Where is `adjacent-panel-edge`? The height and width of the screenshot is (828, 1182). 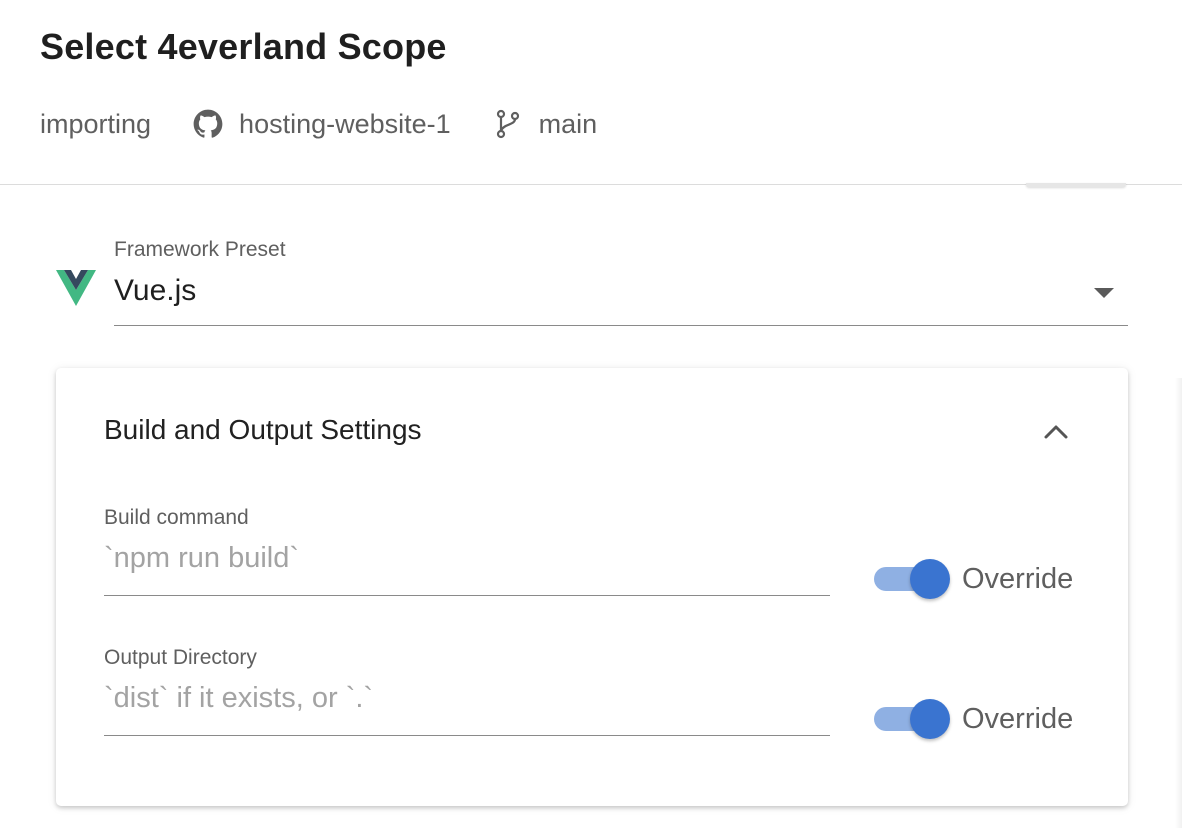
adjacent-panel-edge is located at coordinates (1178, 603).